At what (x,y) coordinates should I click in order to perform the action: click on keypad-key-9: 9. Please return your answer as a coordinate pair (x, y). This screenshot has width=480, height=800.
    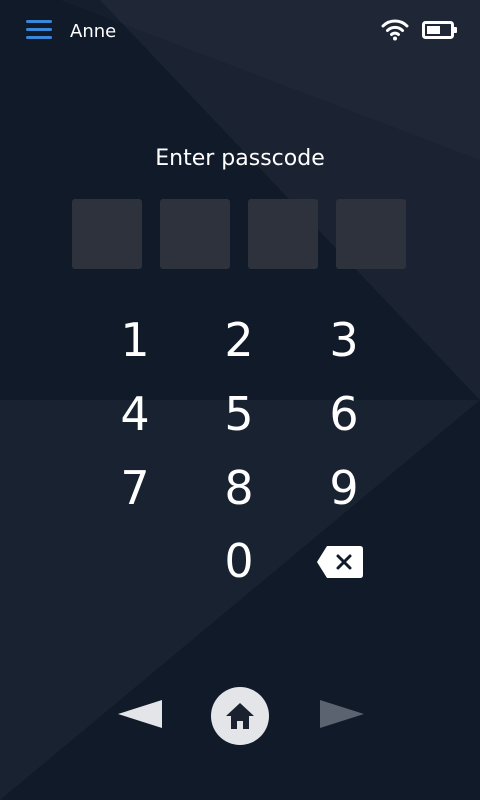
    Looking at the image, I should click on (344, 488).